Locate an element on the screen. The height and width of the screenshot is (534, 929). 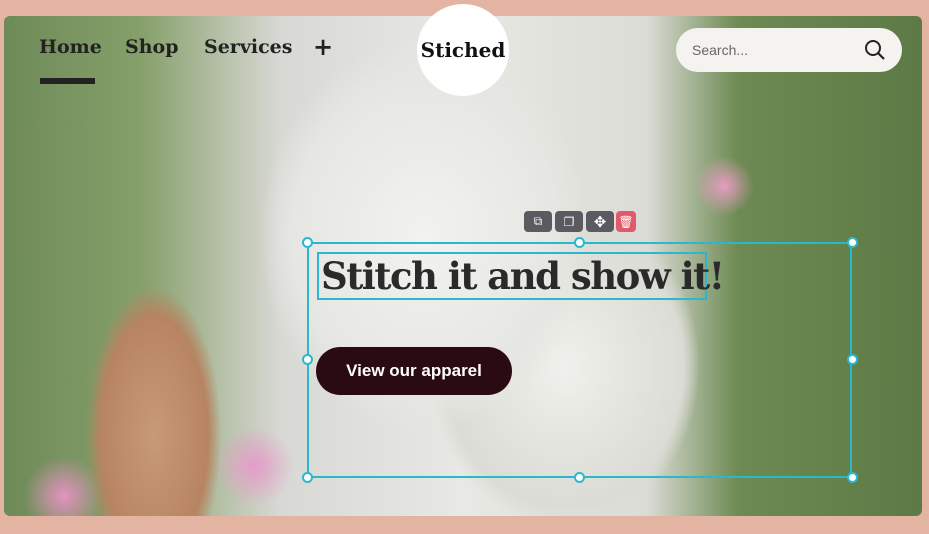
hero-title: Stitch it and show it! is located at coordinates (521, 276).